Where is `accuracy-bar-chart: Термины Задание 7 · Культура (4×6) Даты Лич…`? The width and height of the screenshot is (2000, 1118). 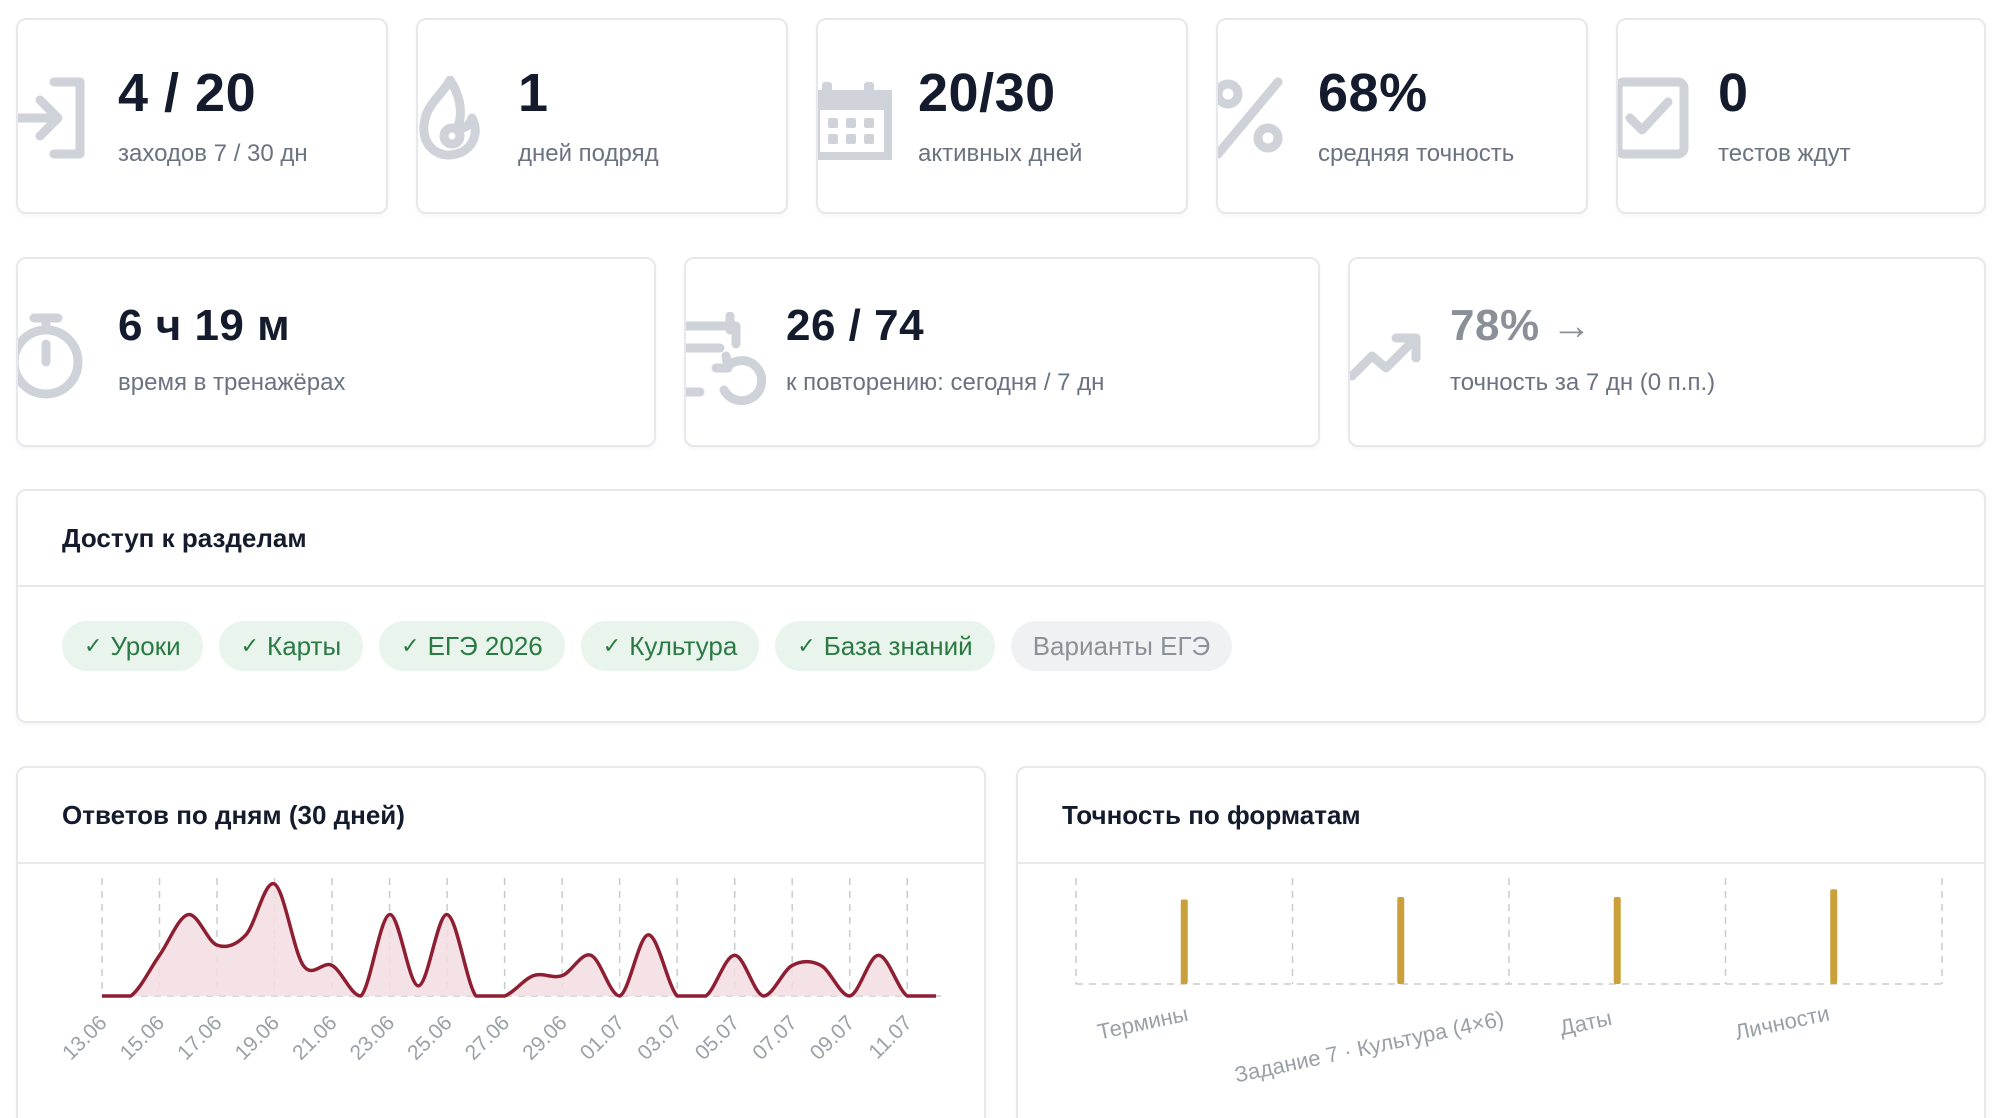 accuracy-bar-chart: Термины Задание 7 · Культура (4×6) Даты Лич… is located at coordinates (1509, 983).